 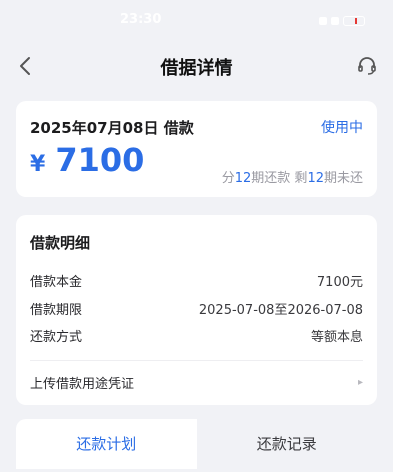 What do you see at coordinates (336, 337) in the screenshot?
I see `detail-value: 等额本息` at bounding box center [336, 337].